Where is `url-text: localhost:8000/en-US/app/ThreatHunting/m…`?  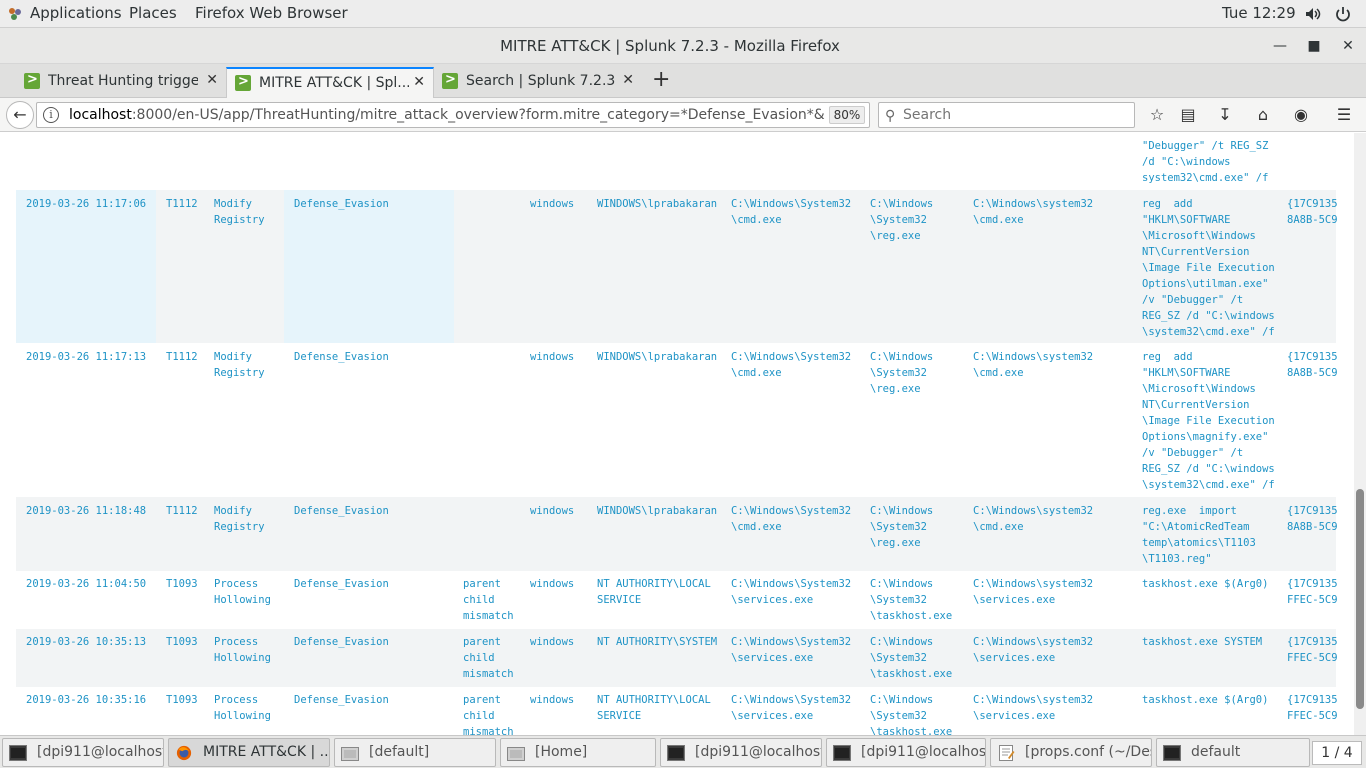 url-text: localhost:8000/en-US/app/ThreatHunting/m… is located at coordinates (447, 115).